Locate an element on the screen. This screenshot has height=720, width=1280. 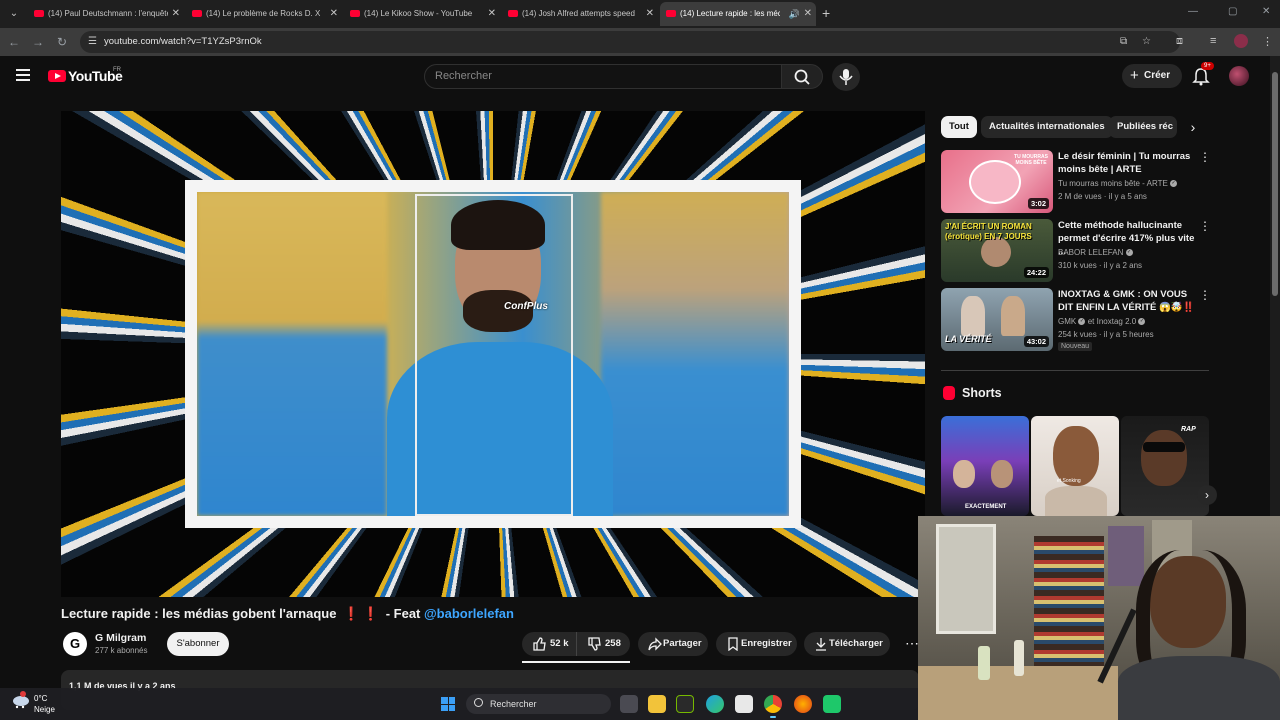
search-icon is located at coordinates (802, 77).